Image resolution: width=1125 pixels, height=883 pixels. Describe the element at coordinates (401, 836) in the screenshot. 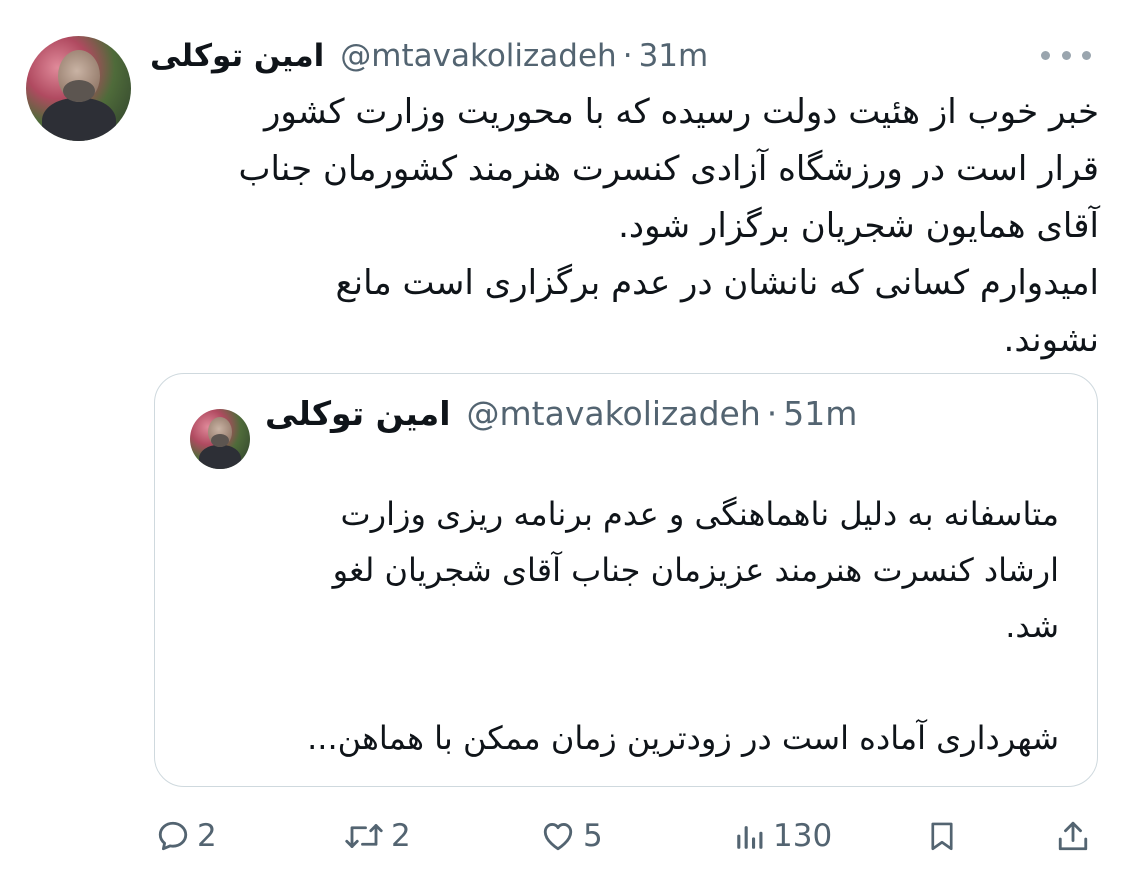

I see `retweet-count: 2` at that location.